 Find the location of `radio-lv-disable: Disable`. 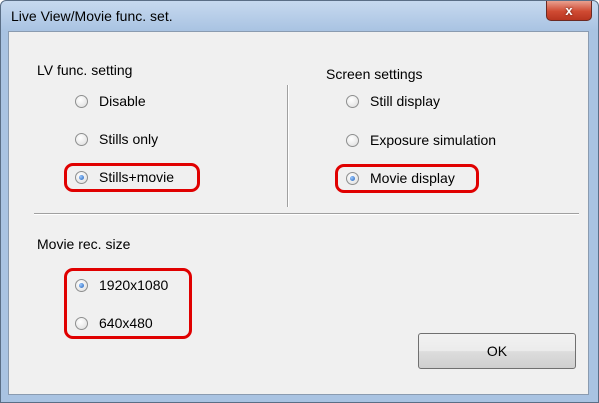

radio-lv-disable: Disable is located at coordinates (110, 101).